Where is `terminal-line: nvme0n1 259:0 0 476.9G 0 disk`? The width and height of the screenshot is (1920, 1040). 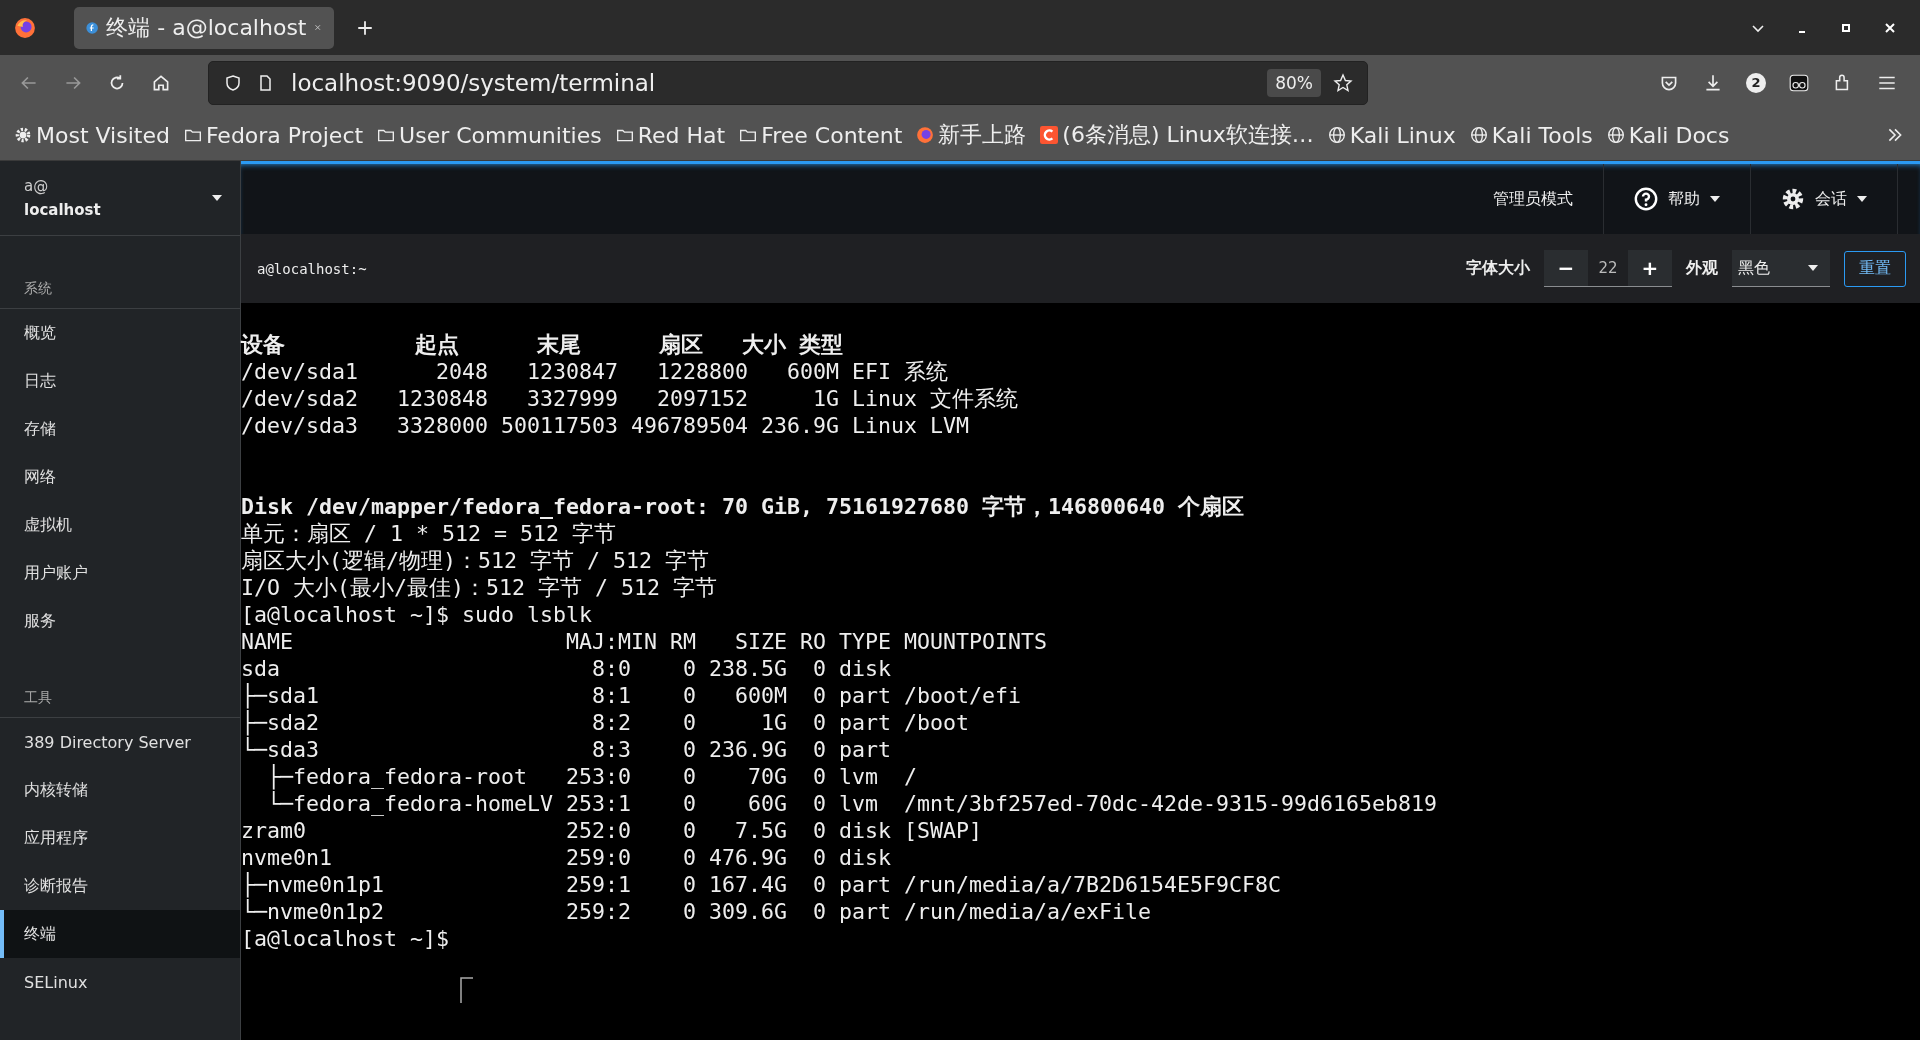 terminal-line: nvme0n1 259:0 0 476.9G 0 disk is located at coordinates (566, 857).